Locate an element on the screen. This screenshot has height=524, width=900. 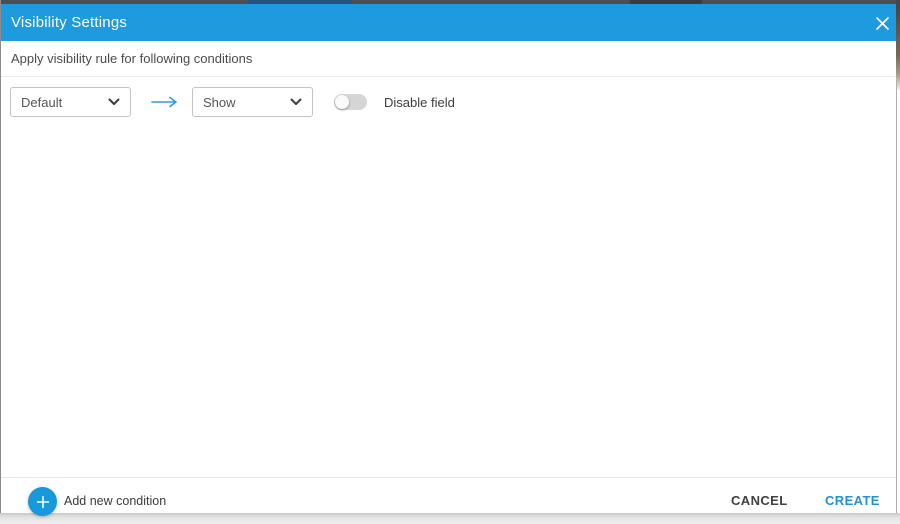
dialog-left-edge is located at coordinates (0, 256).